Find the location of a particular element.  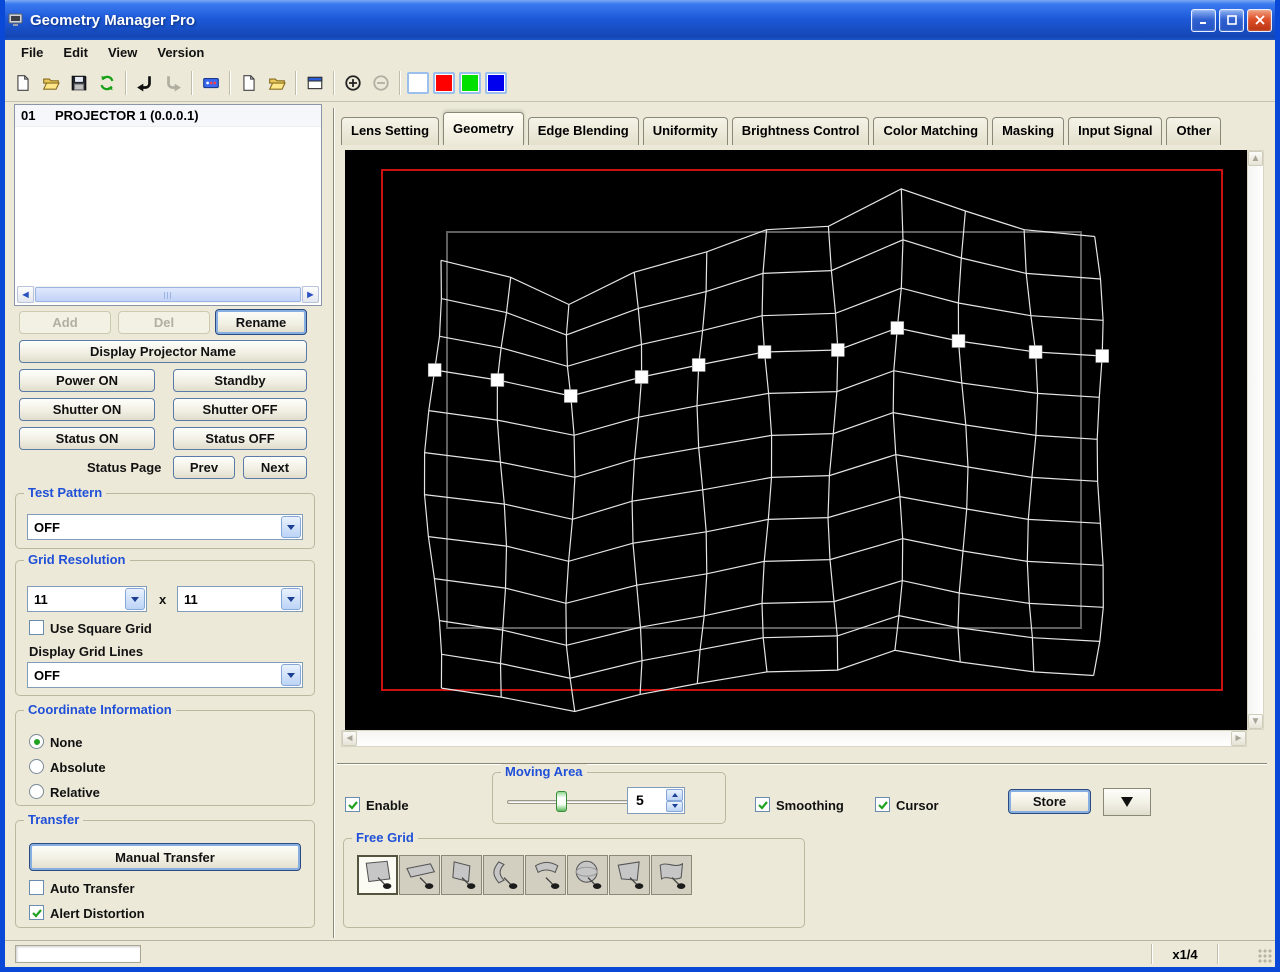

tab-color-matching: Color Matching is located at coordinates (931, 131).